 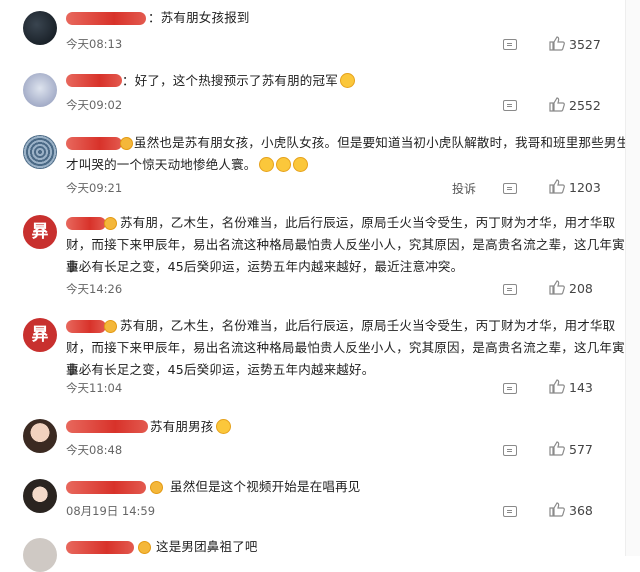 What do you see at coordinates (632, 278) in the screenshot?
I see `scrollbar` at bounding box center [632, 278].